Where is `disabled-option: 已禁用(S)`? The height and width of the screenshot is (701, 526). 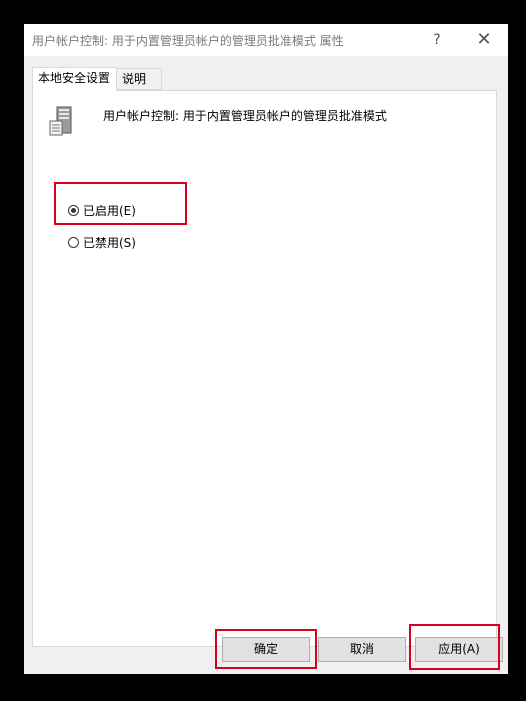 disabled-option: 已禁用(S) is located at coordinates (102, 242).